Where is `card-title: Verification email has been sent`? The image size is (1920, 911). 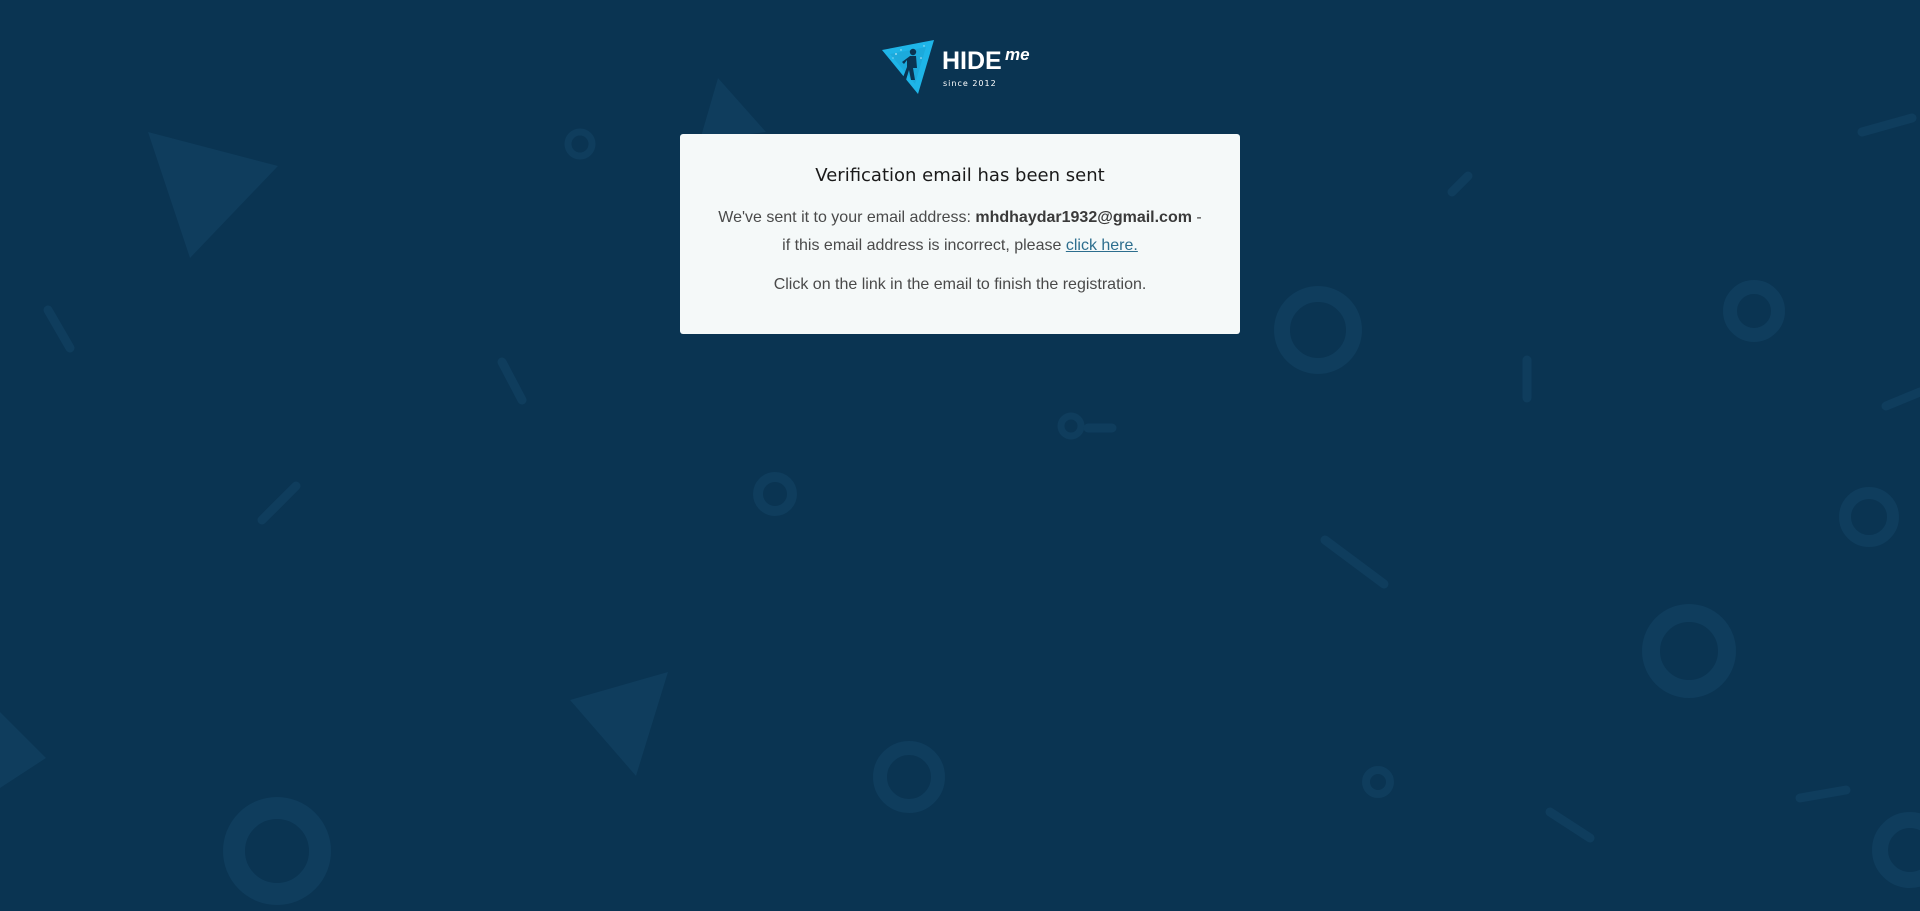 card-title: Verification email has been sent is located at coordinates (960, 175).